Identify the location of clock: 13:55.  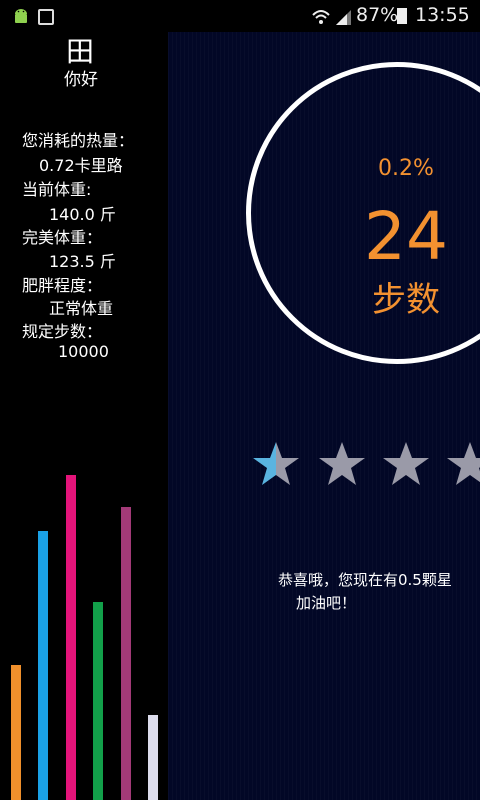
(442, 15).